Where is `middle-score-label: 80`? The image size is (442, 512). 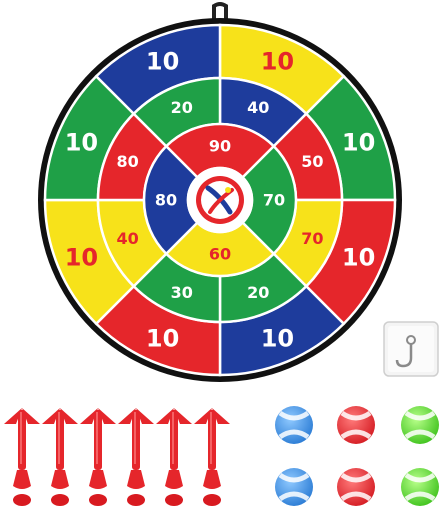
middle-score-label: 80 is located at coordinates (127, 161).